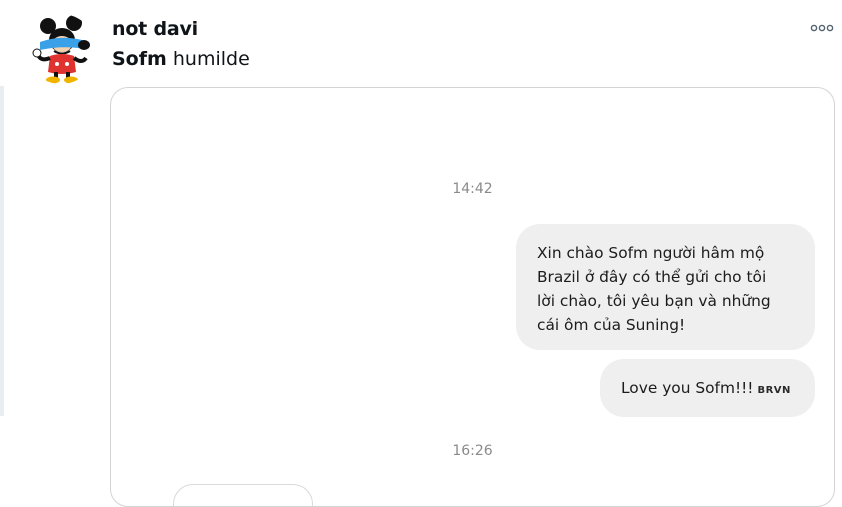 This screenshot has width=842, height=507. What do you see at coordinates (139, 59) in the screenshot?
I see `post-text-bold: Sofm` at bounding box center [139, 59].